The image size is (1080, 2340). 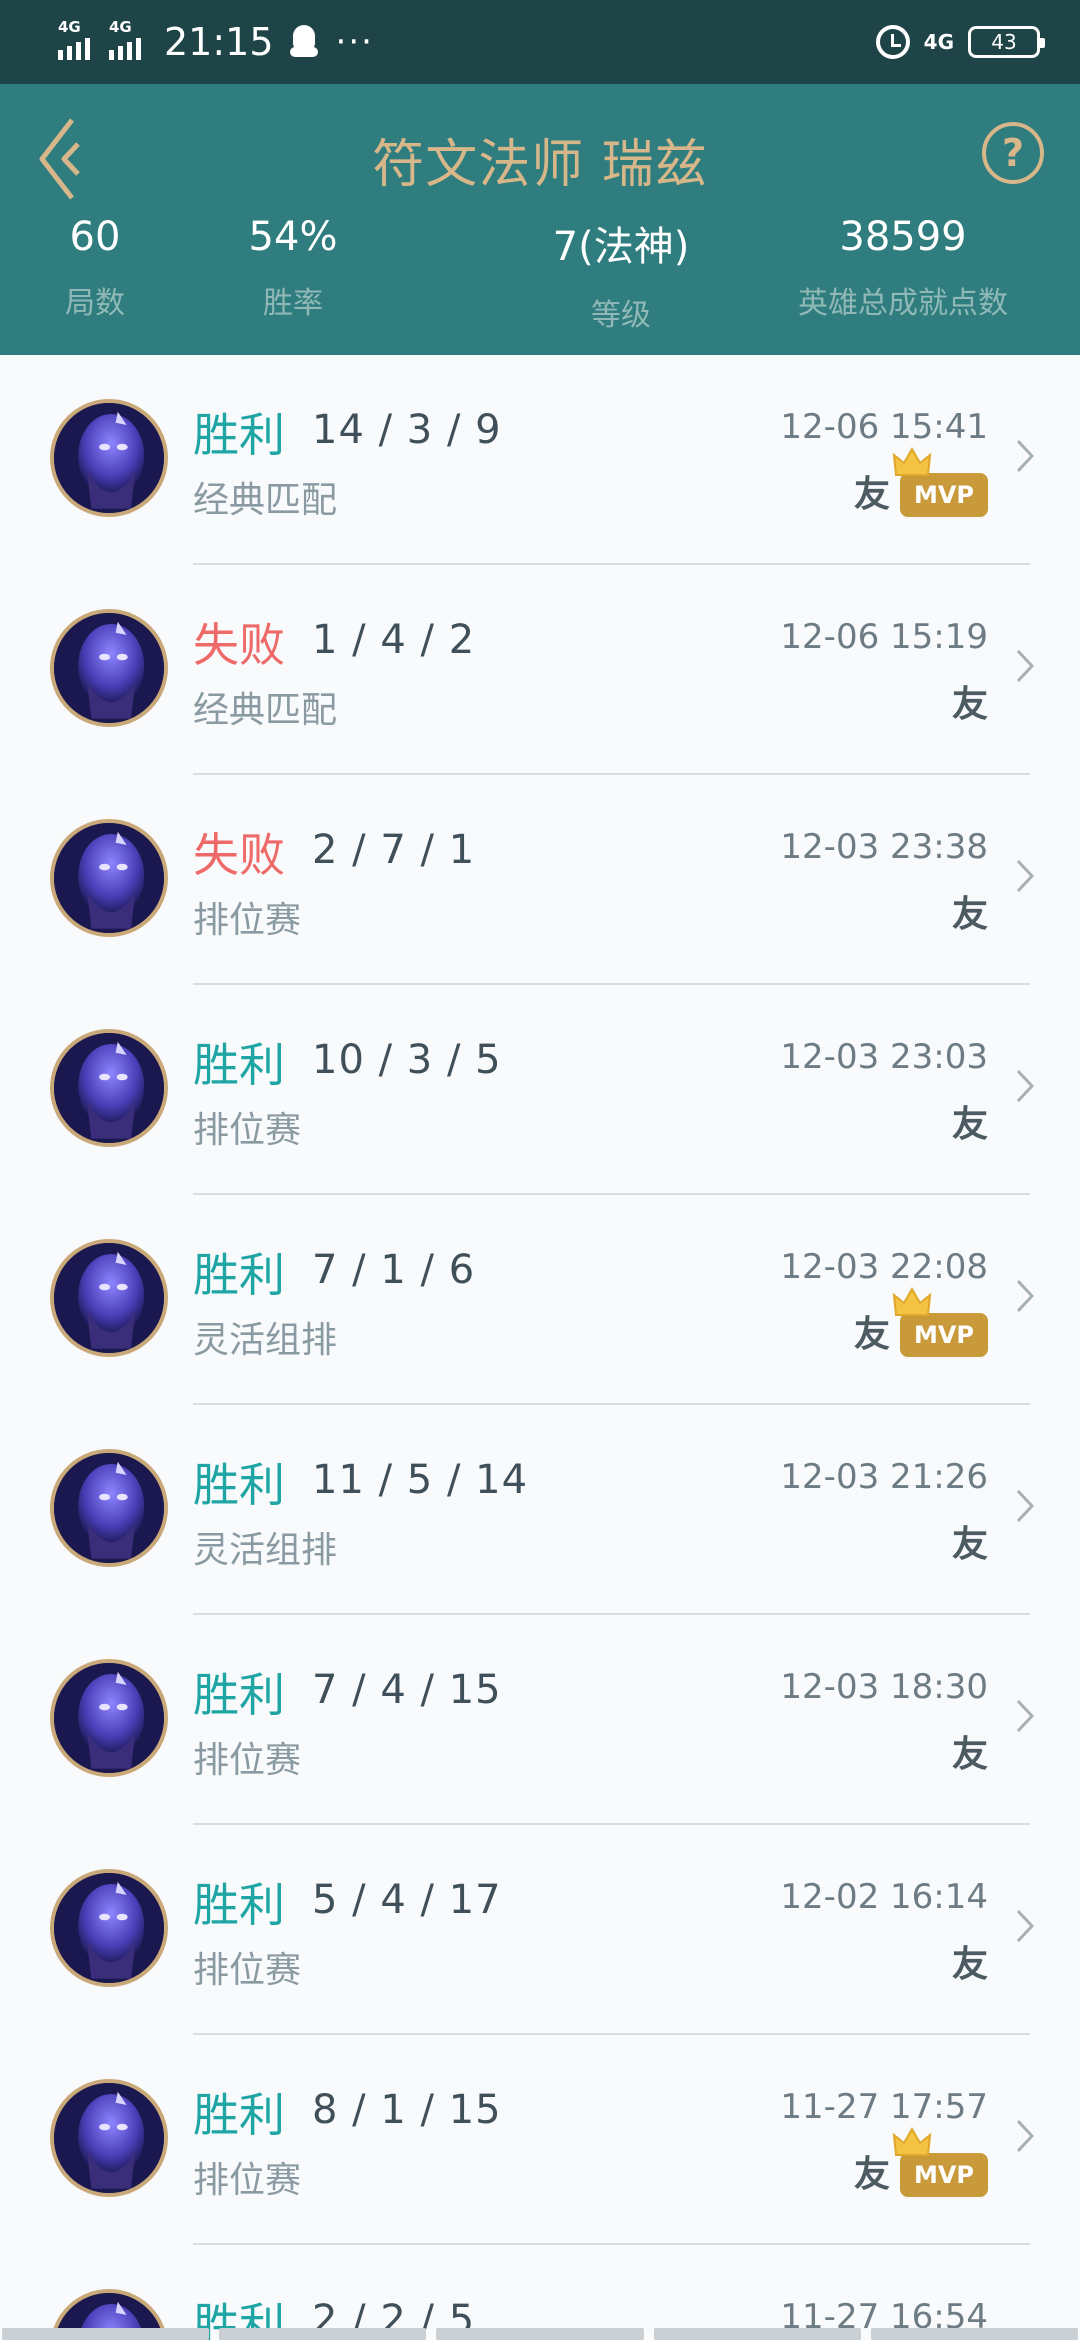 What do you see at coordinates (540, 1930) in the screenshot?
I see `match-row: 胜利 5 / 4 / 17 排位赛 12-02 16:14 友` at bounding box center [540, 1930].